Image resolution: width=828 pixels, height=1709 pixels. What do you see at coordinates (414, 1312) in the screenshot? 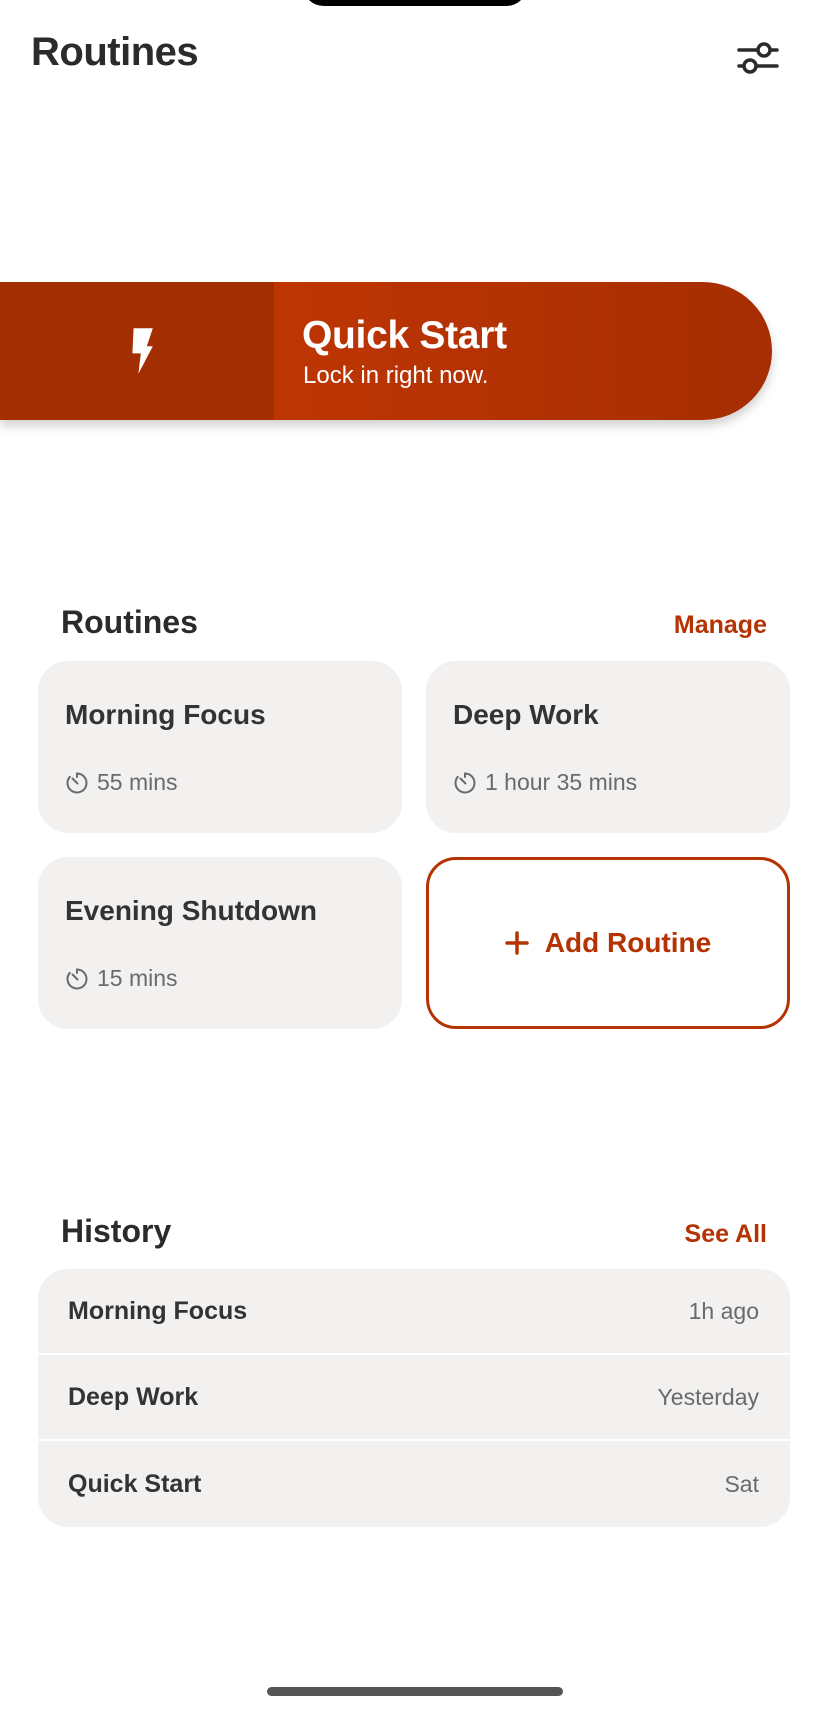
I see `history-row: Morning Focus 1h ago` at bounding box center [414, 1312].